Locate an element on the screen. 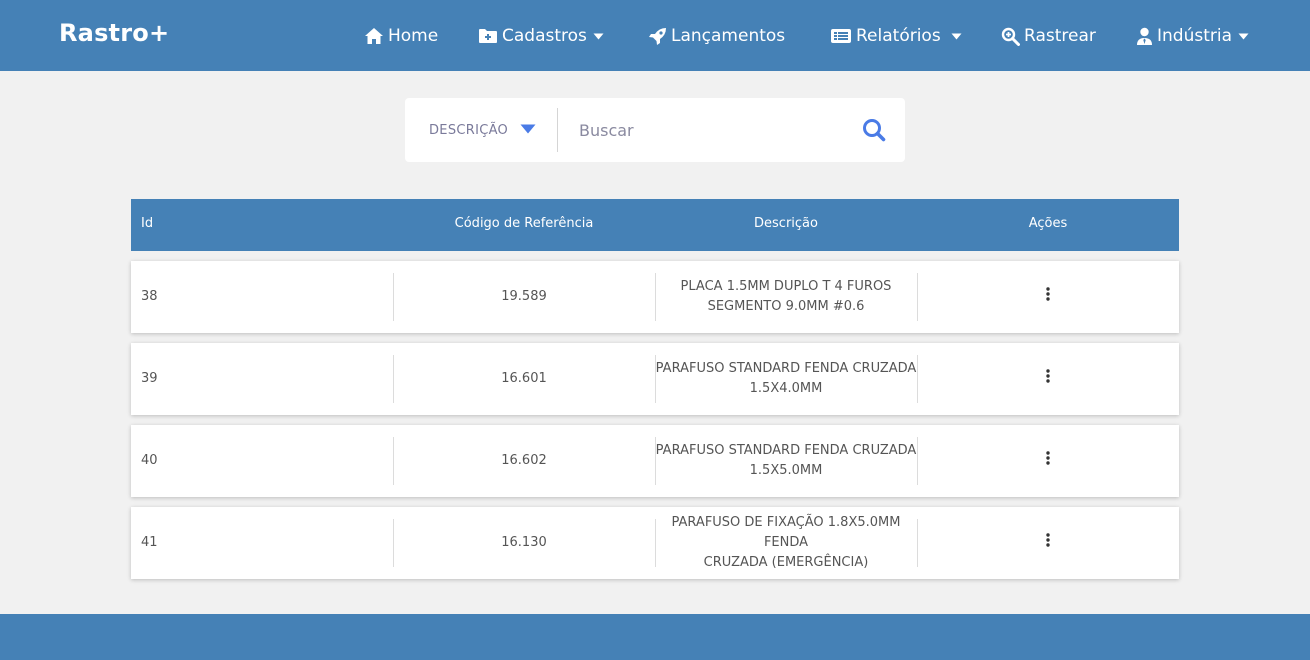  nav-cadastros: Cadastros is located at coordinates (541, 36).